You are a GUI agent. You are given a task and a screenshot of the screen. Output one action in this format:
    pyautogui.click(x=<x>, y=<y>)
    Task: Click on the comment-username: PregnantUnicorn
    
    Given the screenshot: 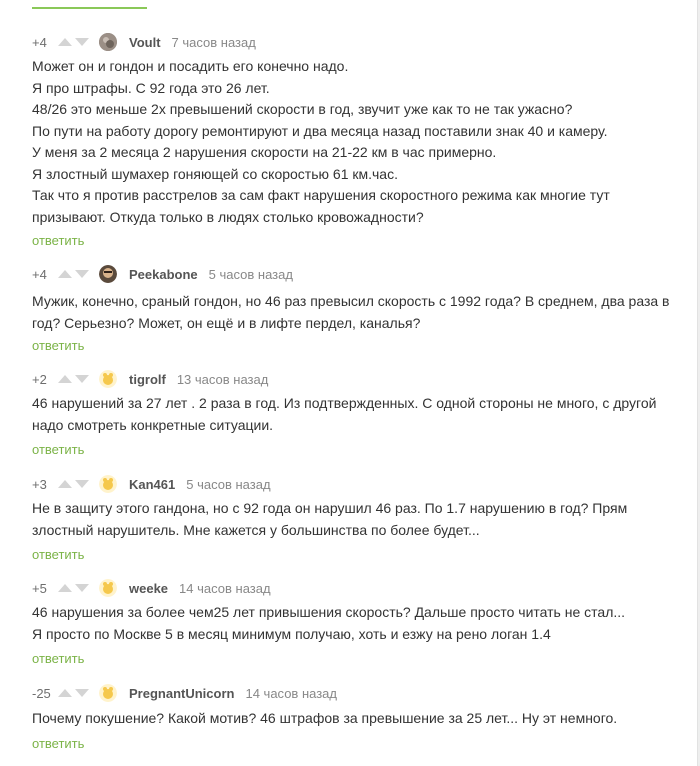 What is the action you would take?
    pyautogui.click(x=181, y=693)
    